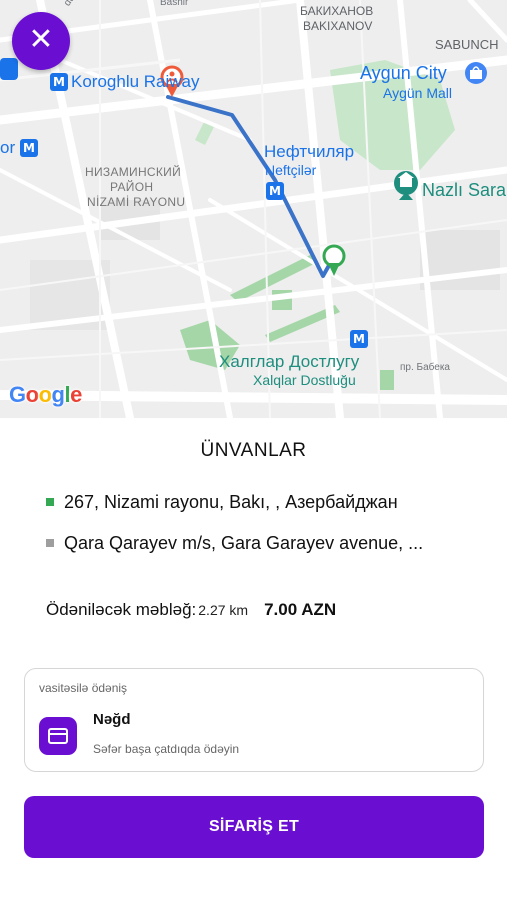 Image resolution: width=507 pixels, height=900 pixels. What do you see at coordinates (135, 81) in the screenshot?
I see `map-label-koroglu: Koroghlu Raiway` at bounding box center [135, 81].